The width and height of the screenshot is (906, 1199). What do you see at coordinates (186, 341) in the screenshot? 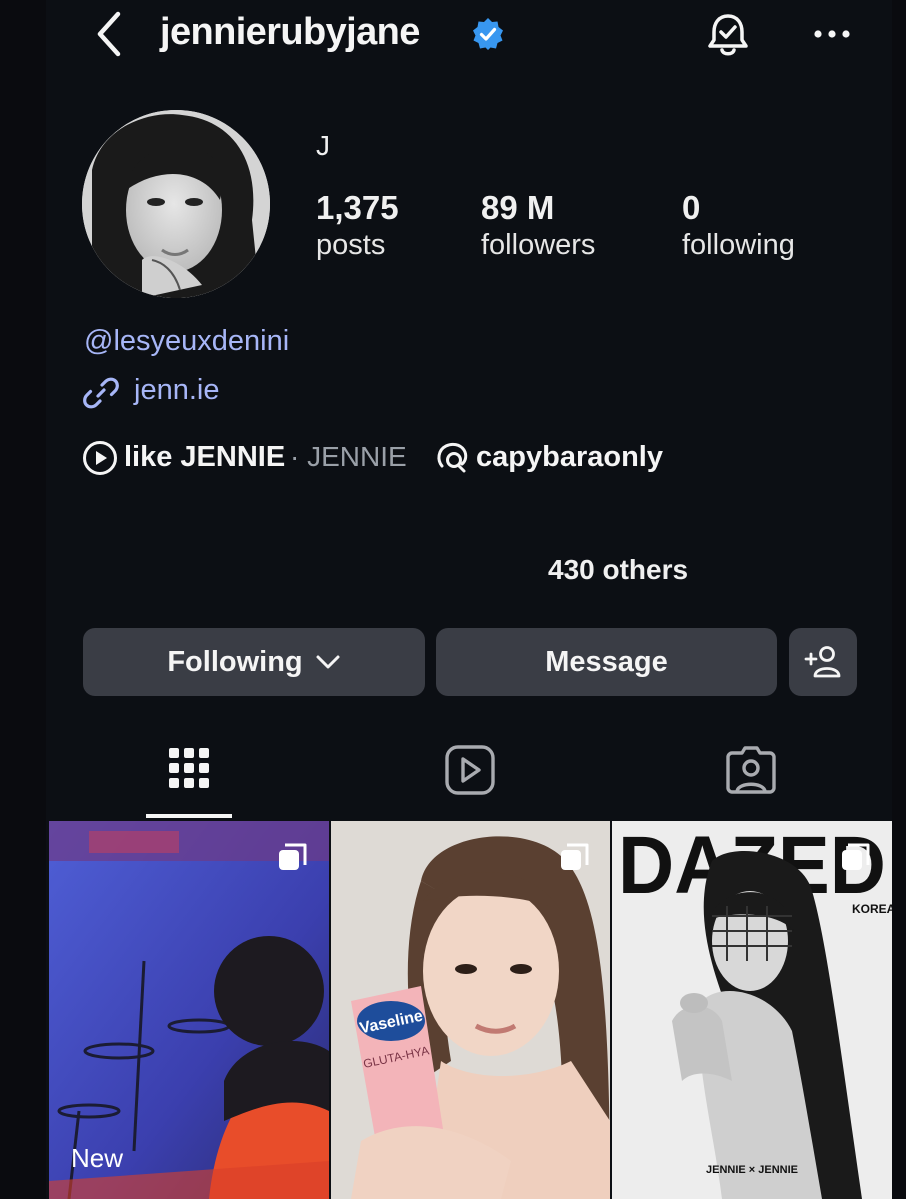
I see `bio-mention-link: @lesyeuxdenini` at bounding box center [186, 341].